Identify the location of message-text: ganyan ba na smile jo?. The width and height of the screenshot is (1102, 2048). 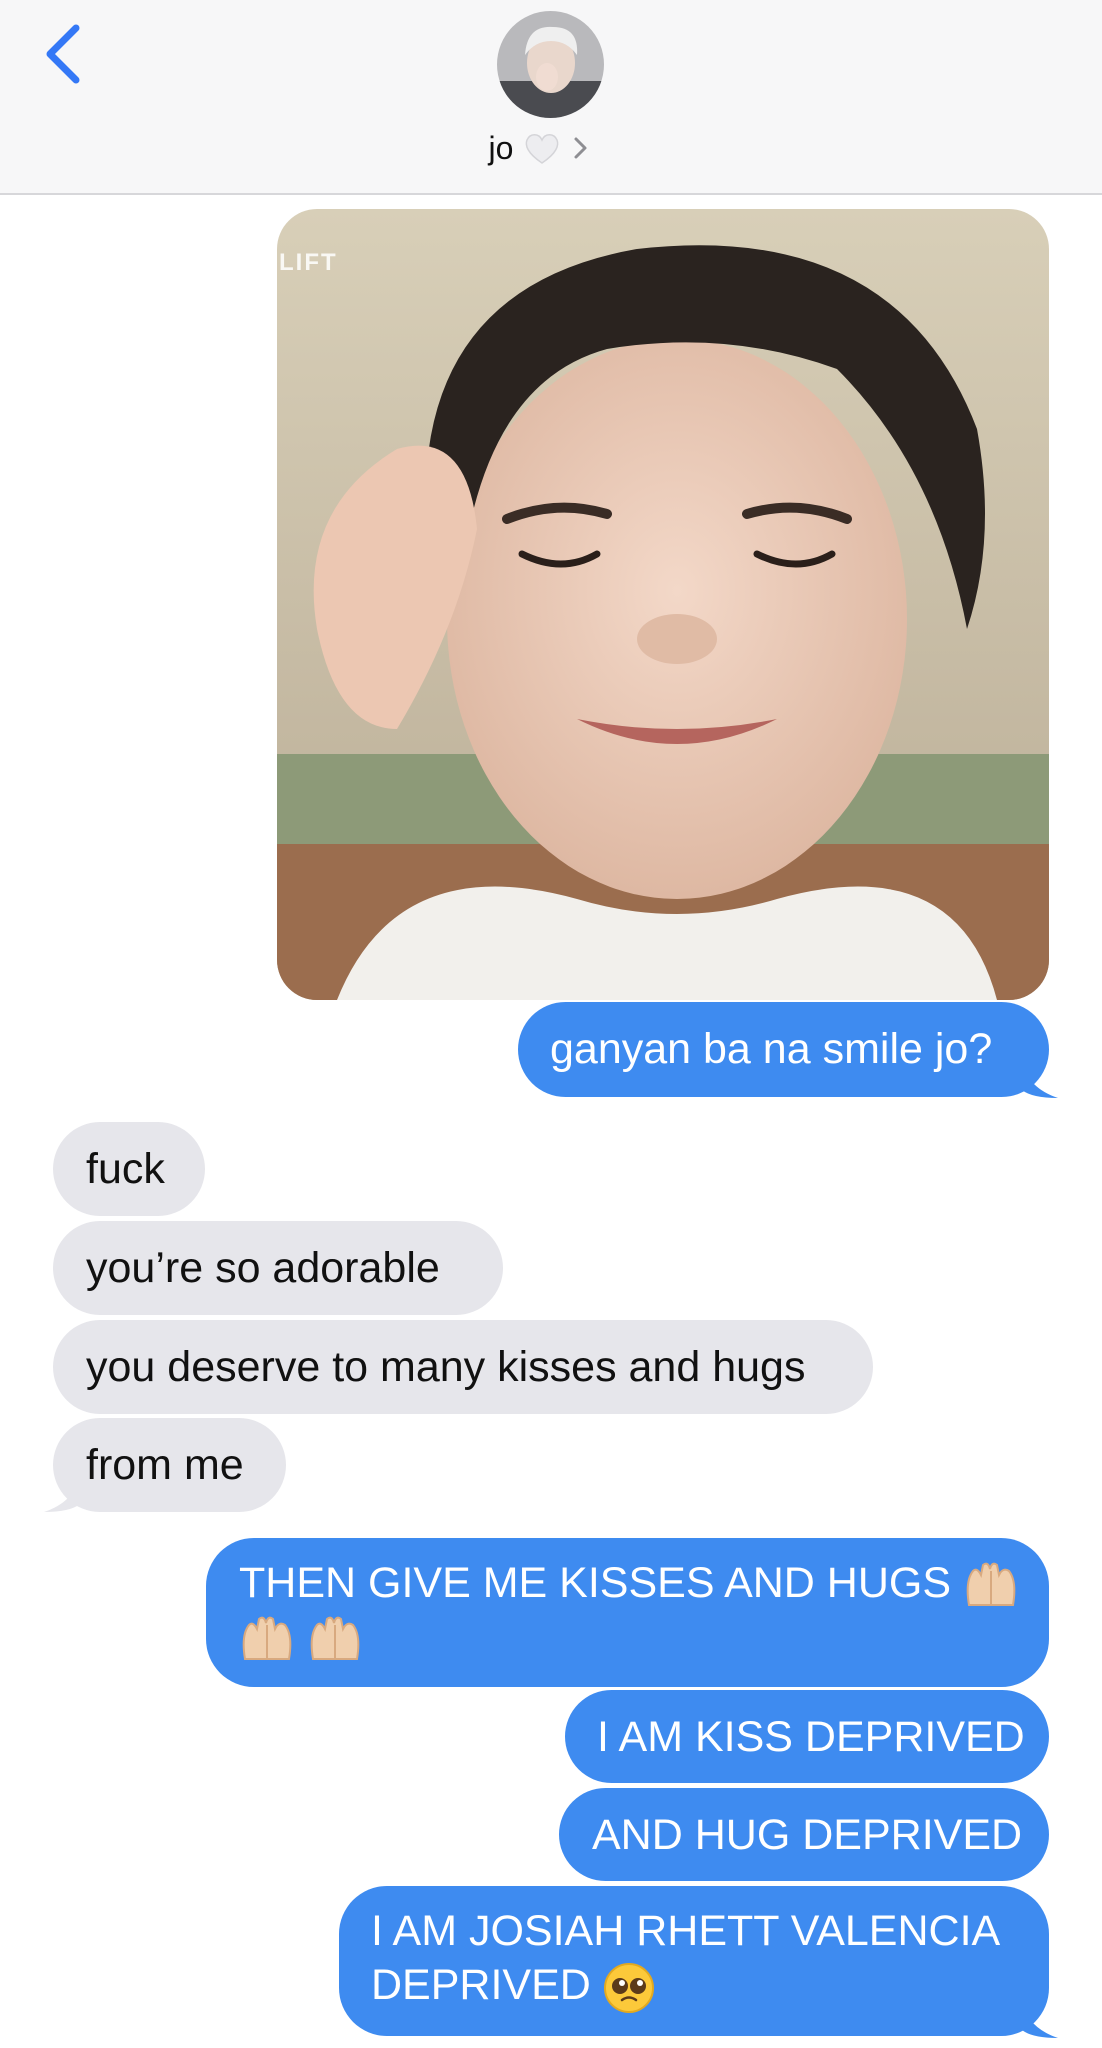
(771, 1049).